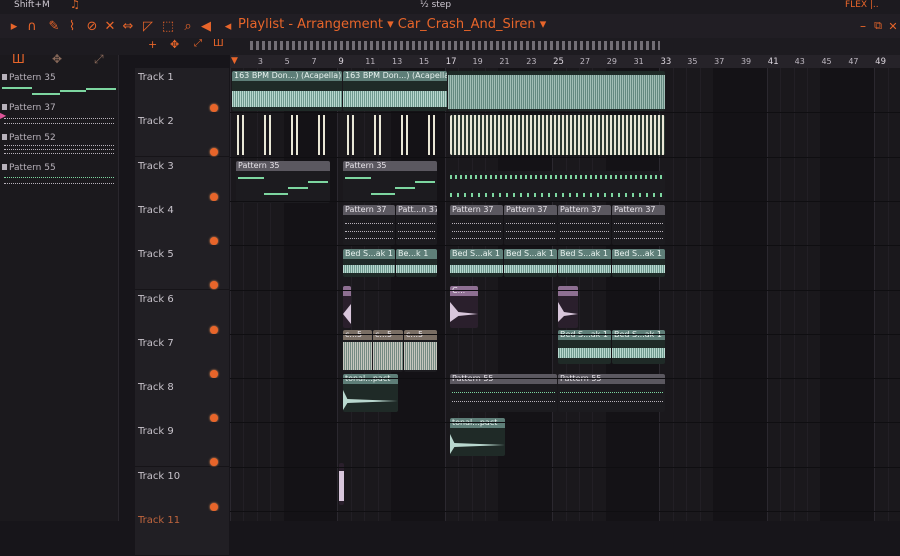 The image size is (900, 556). Describe the element at coordinates (206, 26) in the screenshot. I see `speaker-icon: ◀` at that location.